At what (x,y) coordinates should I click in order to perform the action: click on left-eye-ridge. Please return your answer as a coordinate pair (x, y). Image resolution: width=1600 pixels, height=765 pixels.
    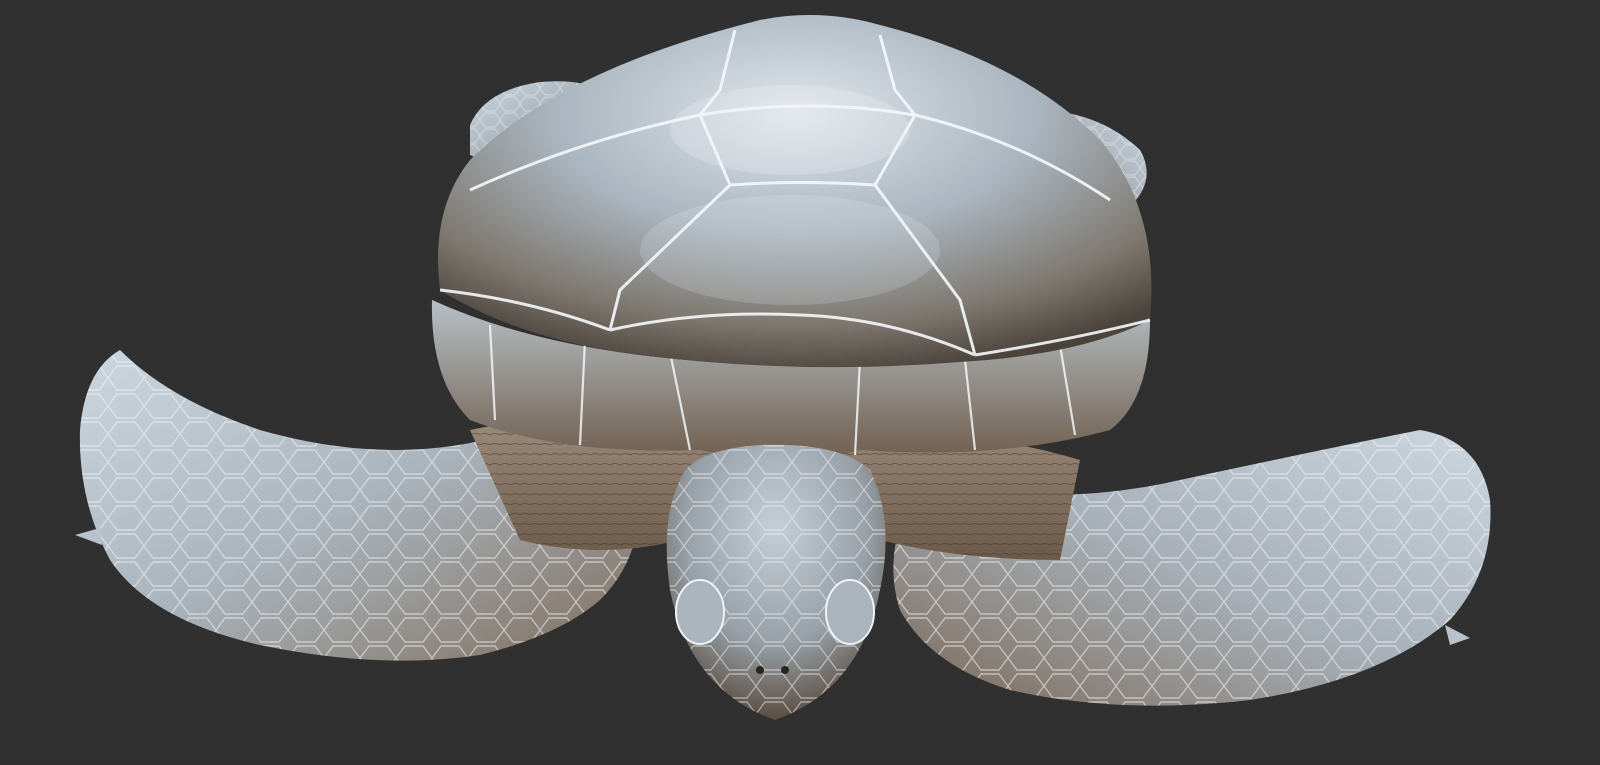
    Looking at the image, I should click on (700, 612).